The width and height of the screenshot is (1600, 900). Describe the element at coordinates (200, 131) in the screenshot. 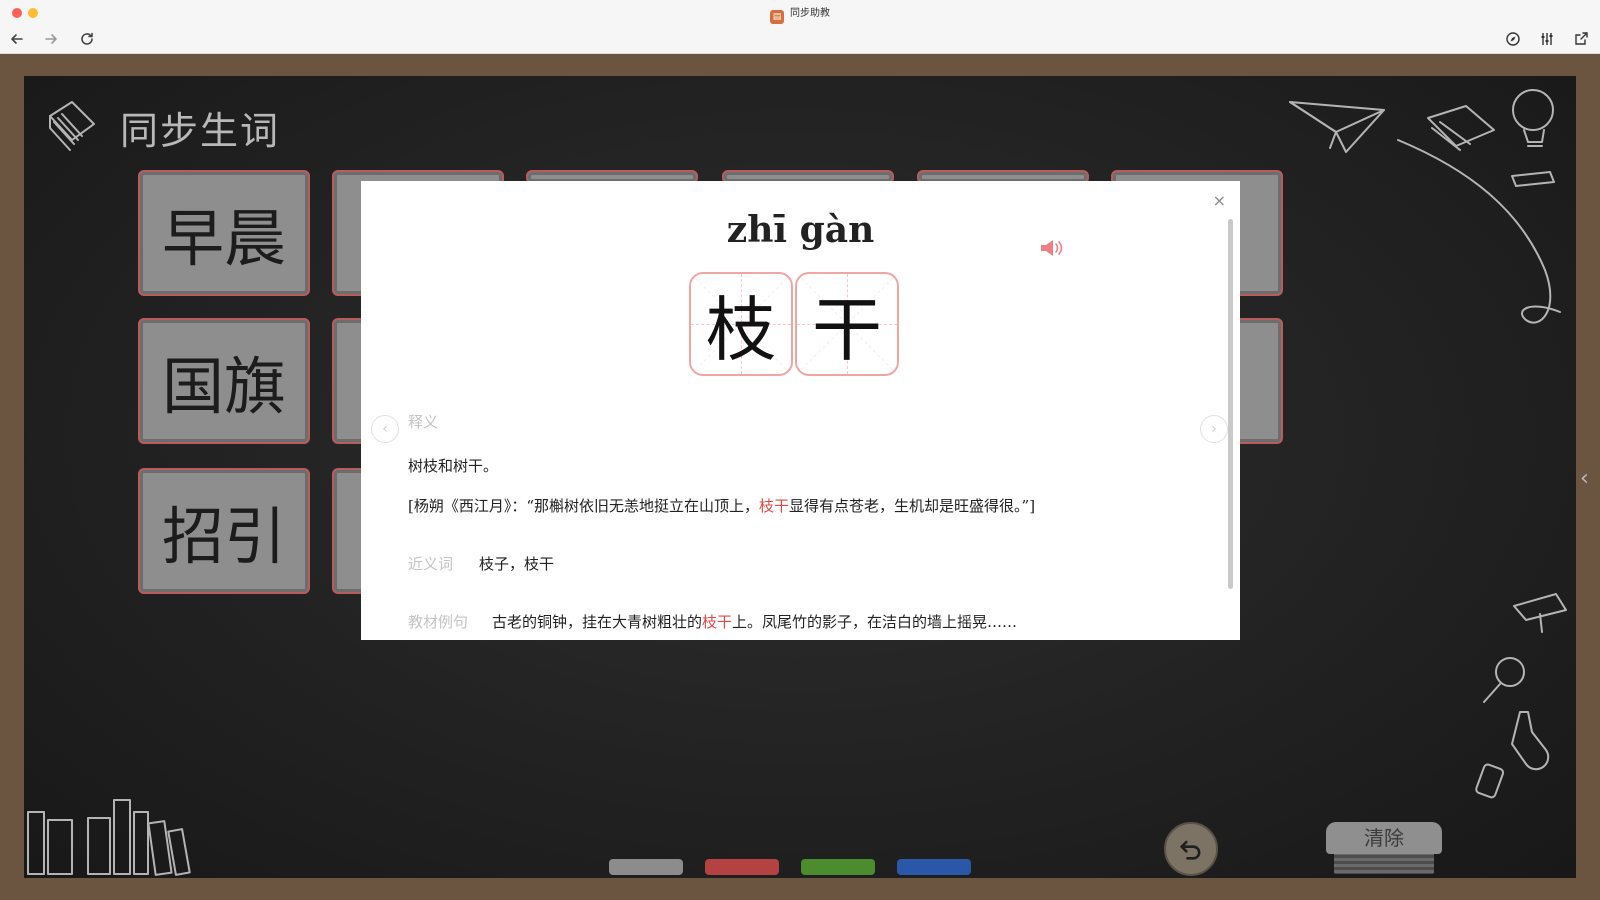

I see `page-title: 同步生词` at that location.